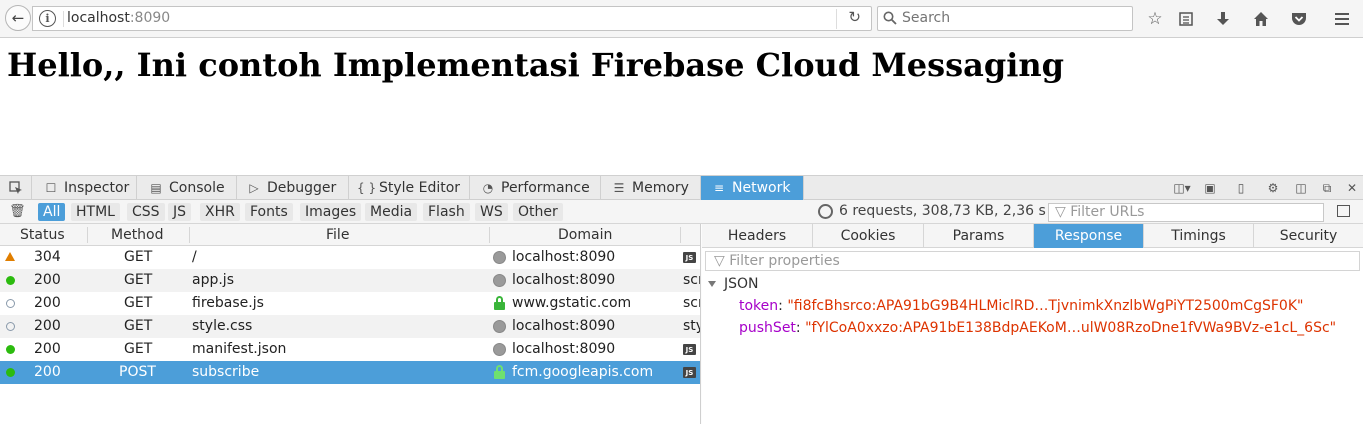  Describe the element at coordinates (825, 211) in the screenshot. I see `performance-analysis-icon` at that location.